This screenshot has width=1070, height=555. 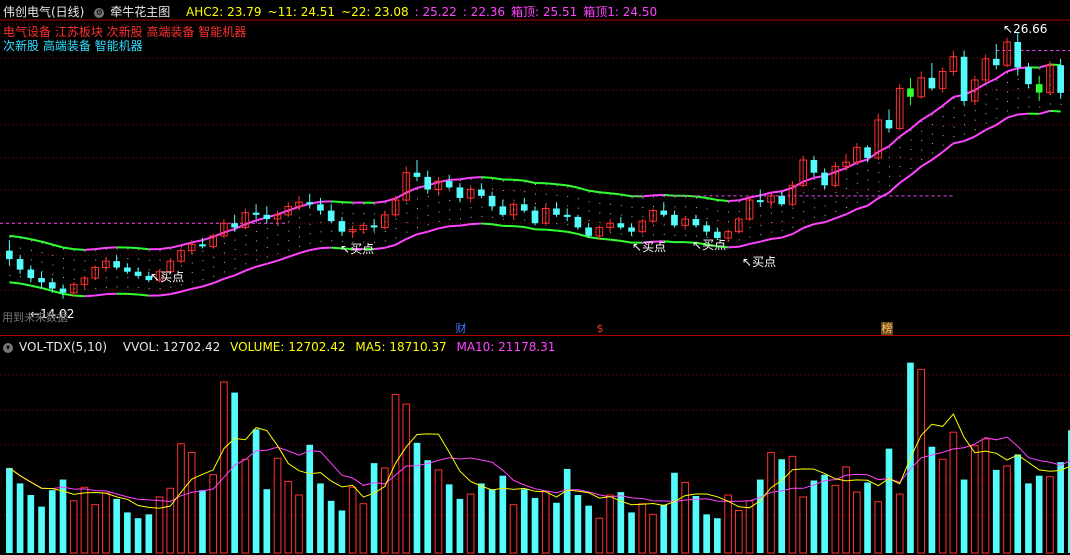 I want to click on gear-icon: ⚙, so click(x=99, y=12).